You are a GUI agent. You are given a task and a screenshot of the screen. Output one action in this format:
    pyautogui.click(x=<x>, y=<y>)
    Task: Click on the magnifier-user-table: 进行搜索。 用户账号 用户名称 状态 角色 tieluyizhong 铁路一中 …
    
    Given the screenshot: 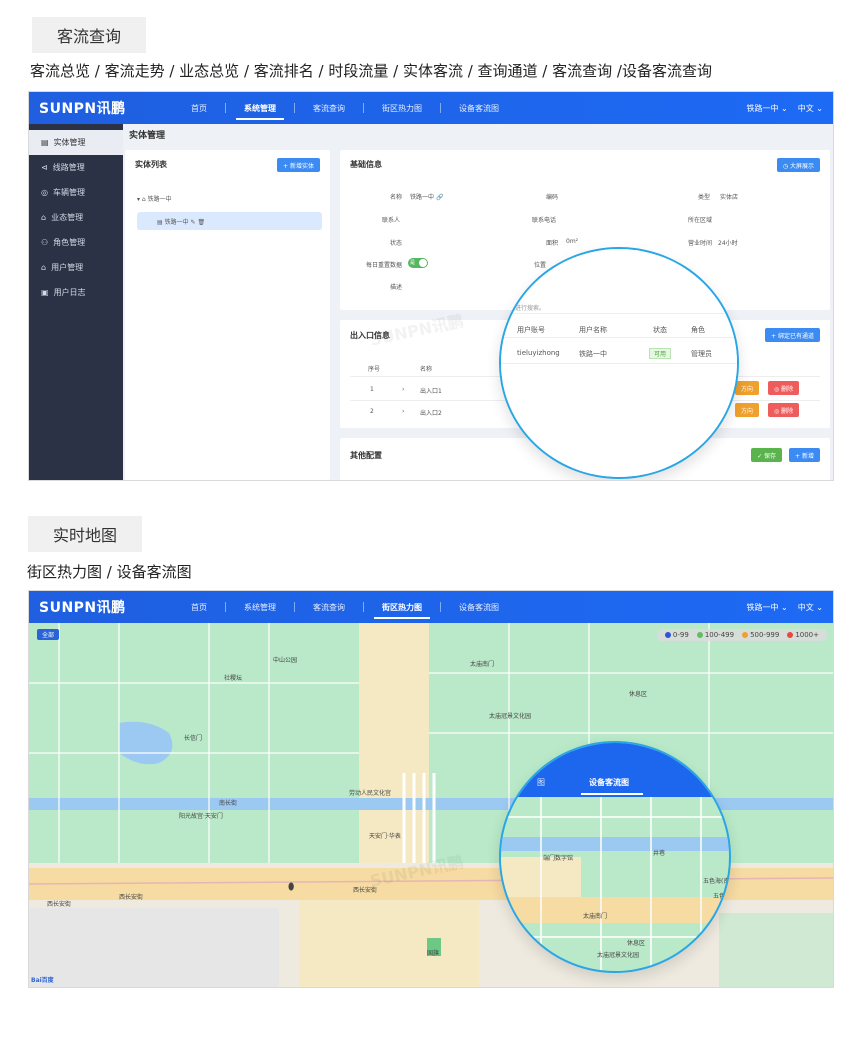 What is the action you would take?
    pyautogui.click(x=619, y=363)
    